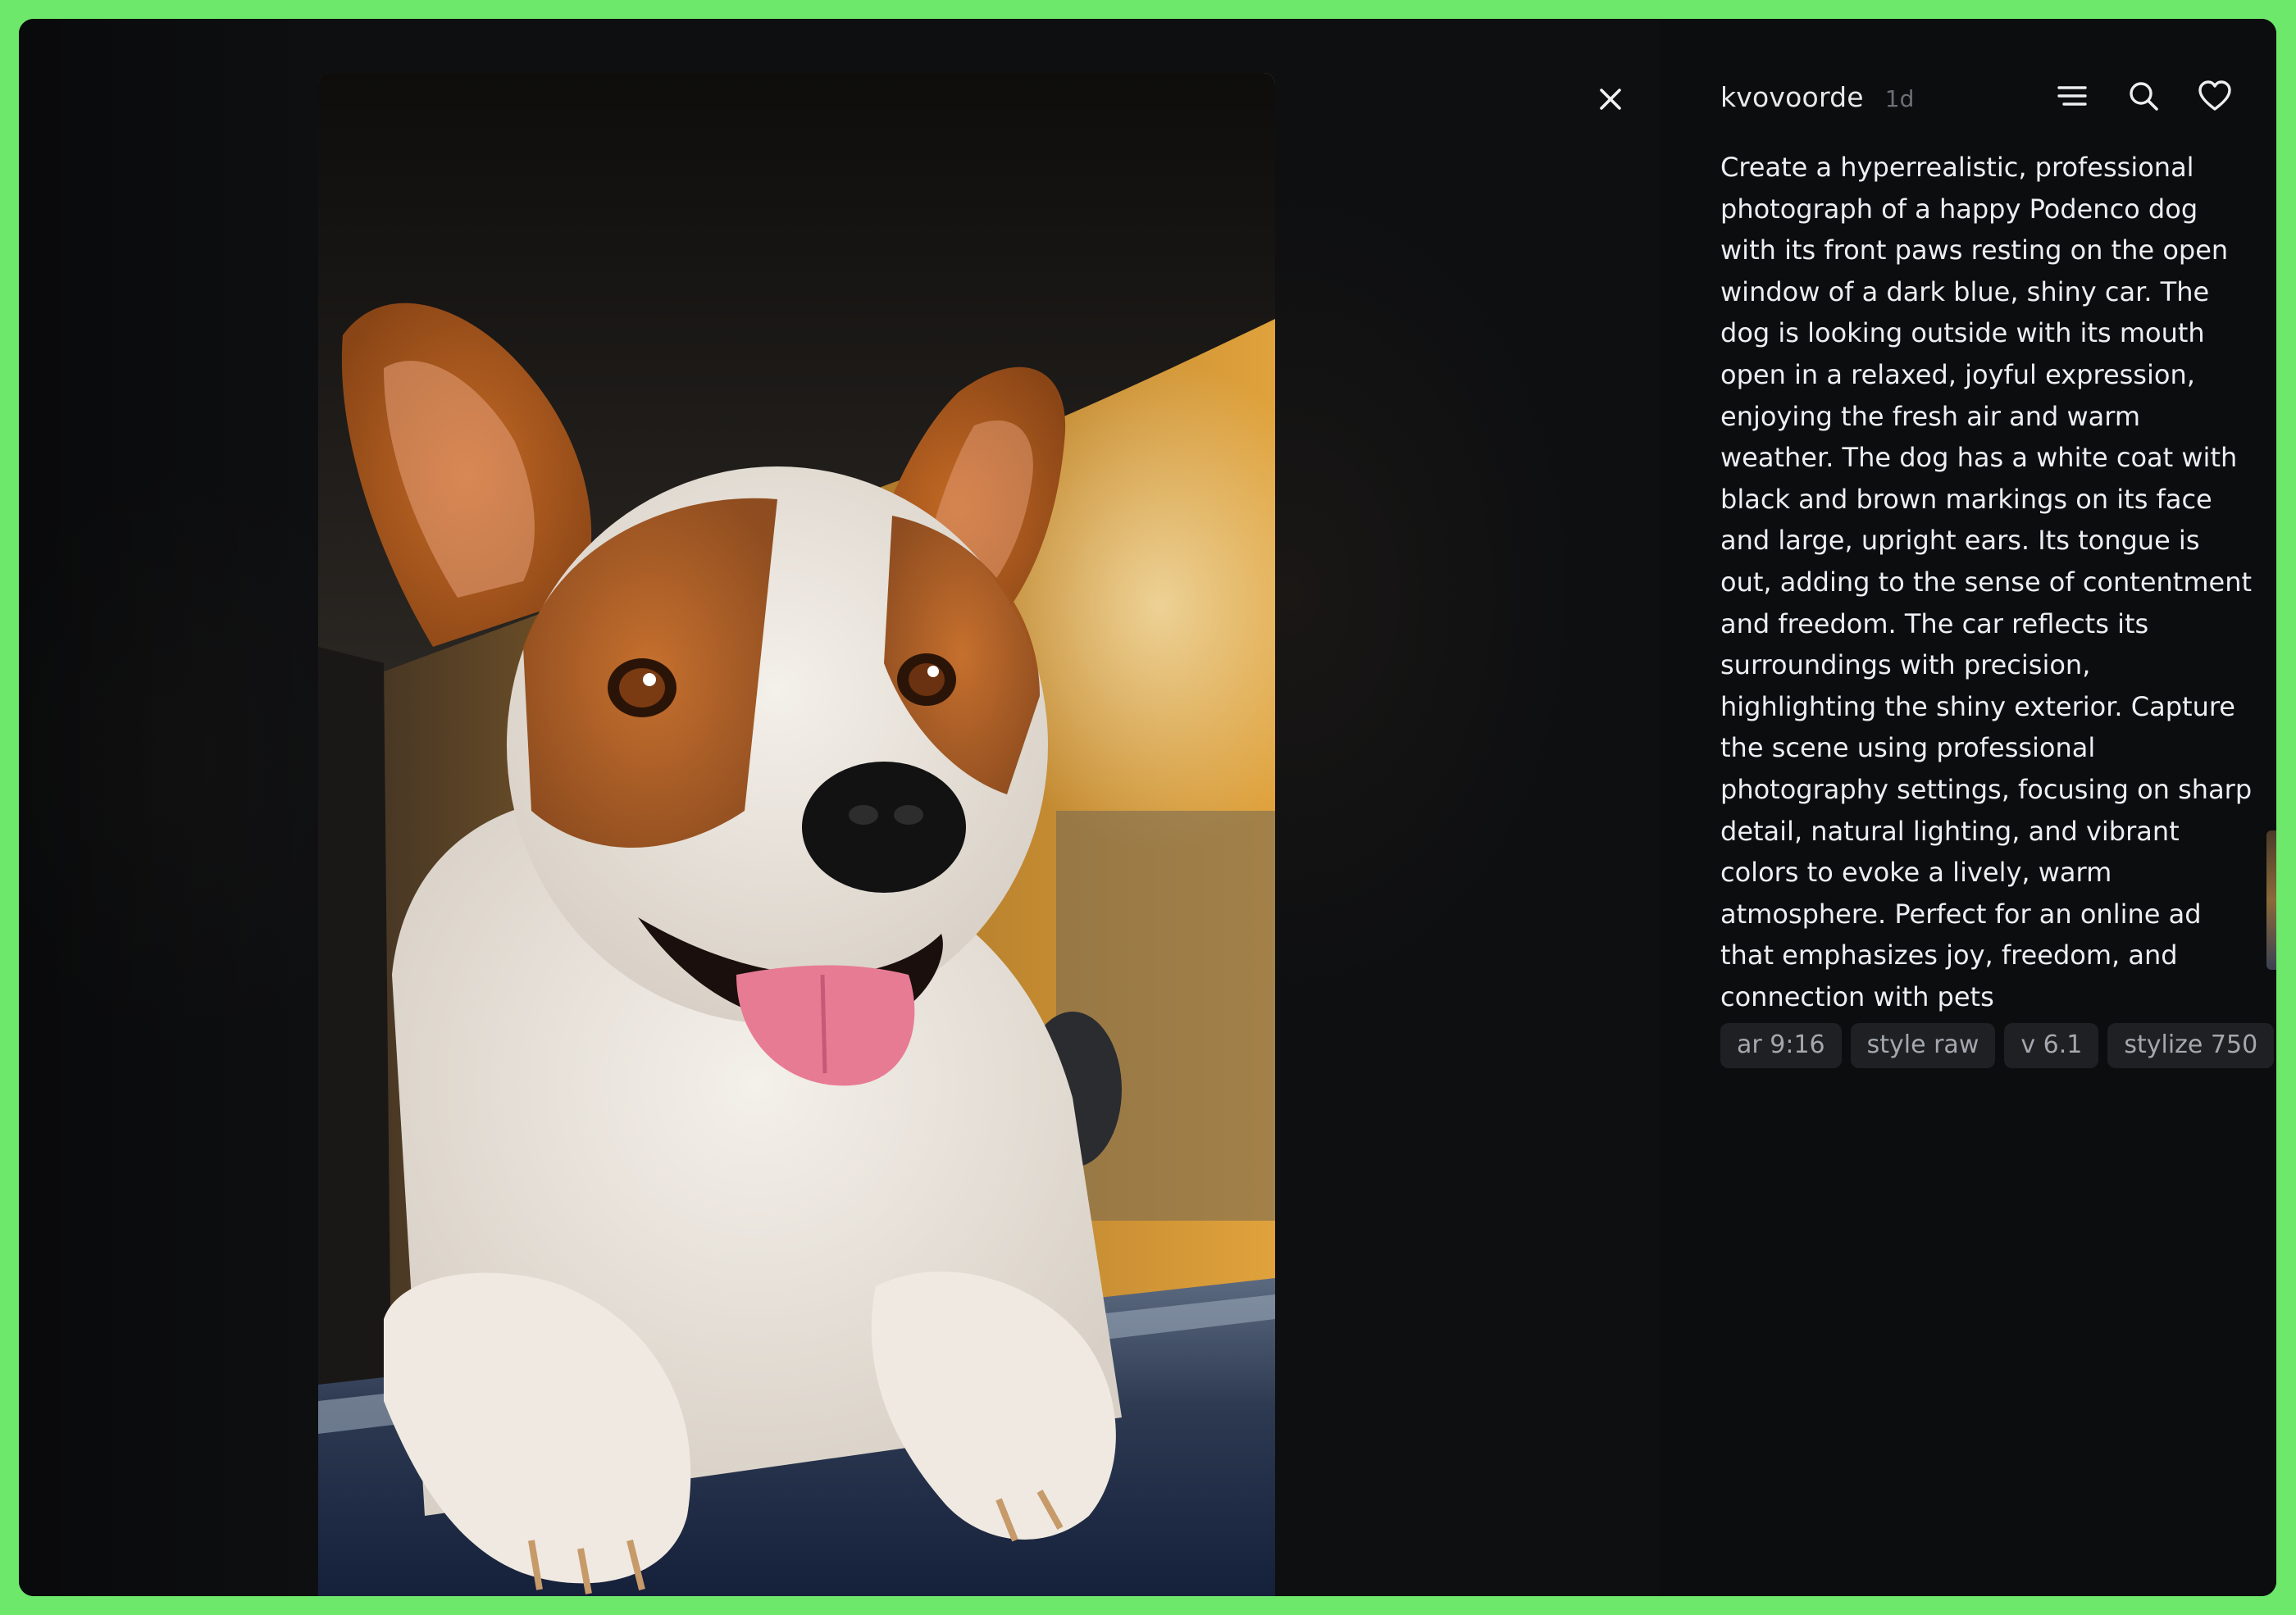 This screenshot has height=1615, width=2296. I want to click on menu-icon, so click(2072, 96).